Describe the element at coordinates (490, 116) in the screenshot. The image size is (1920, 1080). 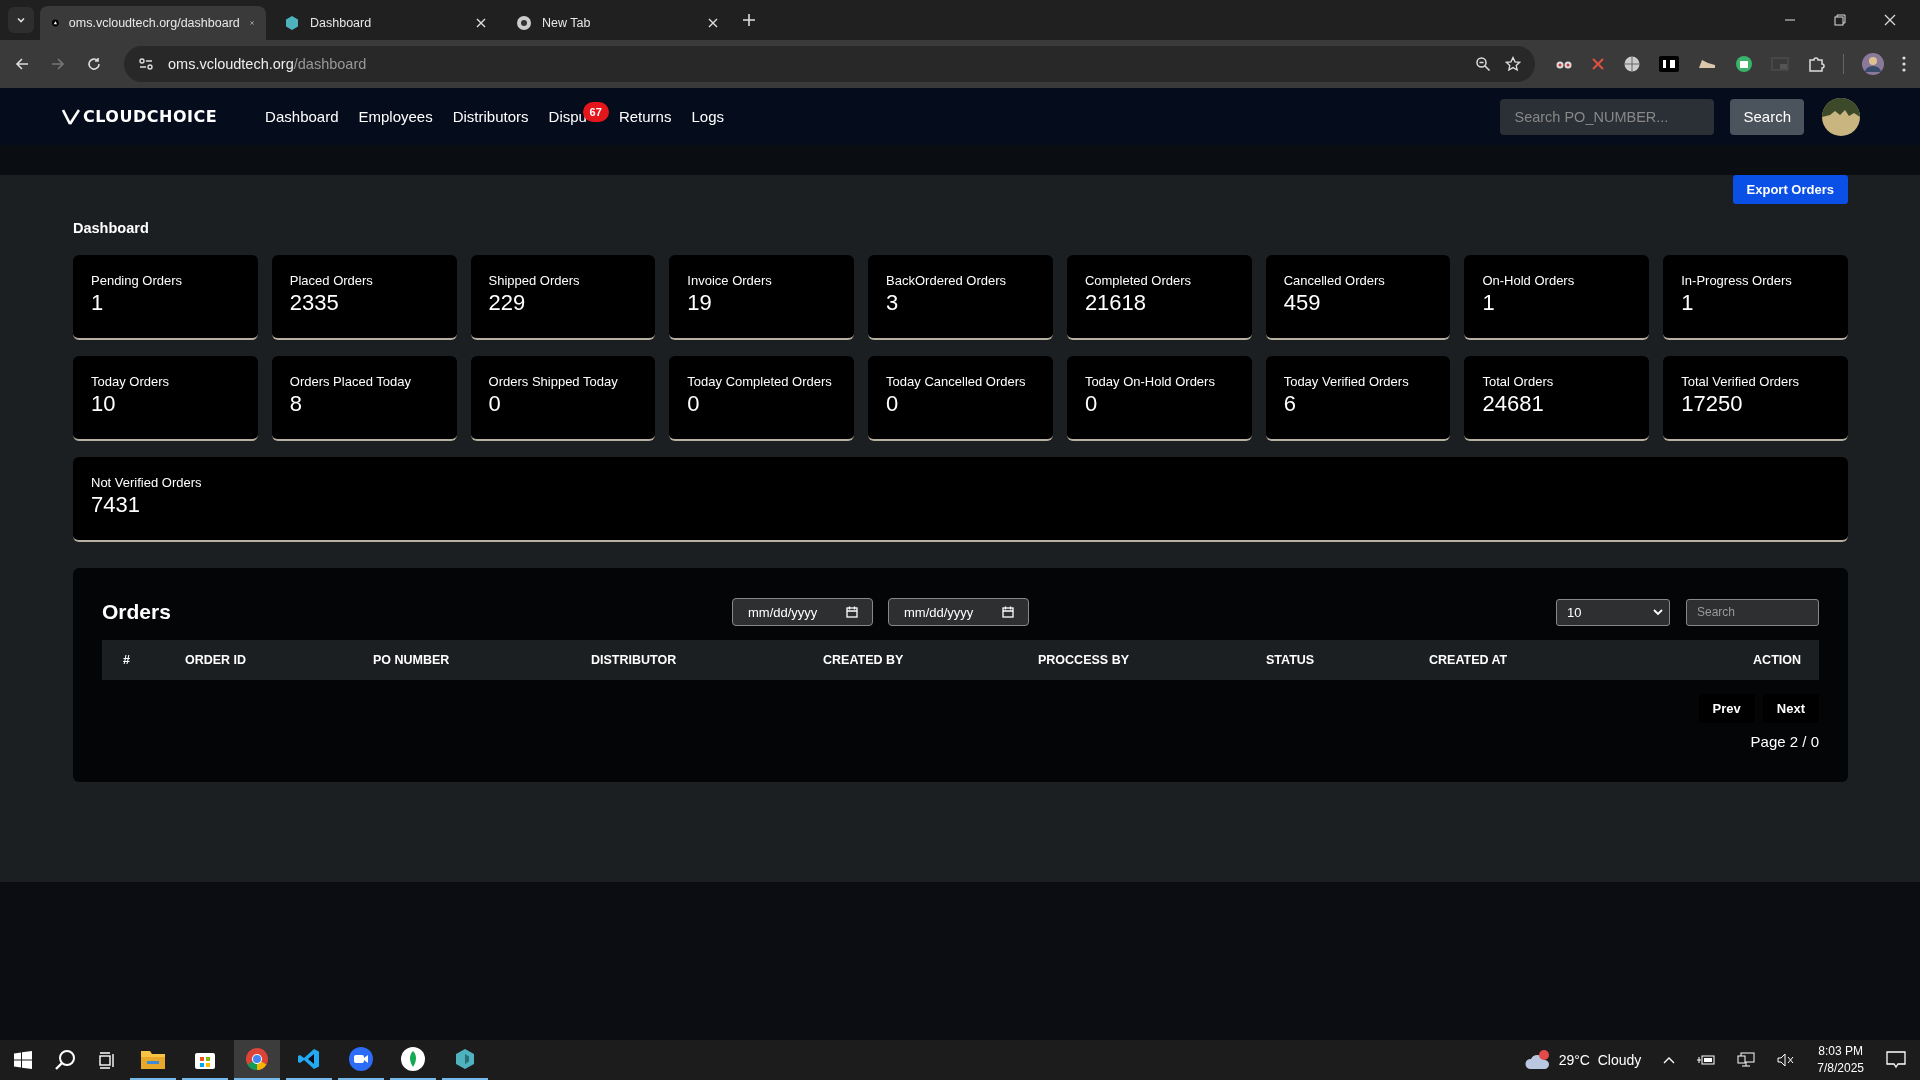
I see `nav-link: Distributors` at that location.